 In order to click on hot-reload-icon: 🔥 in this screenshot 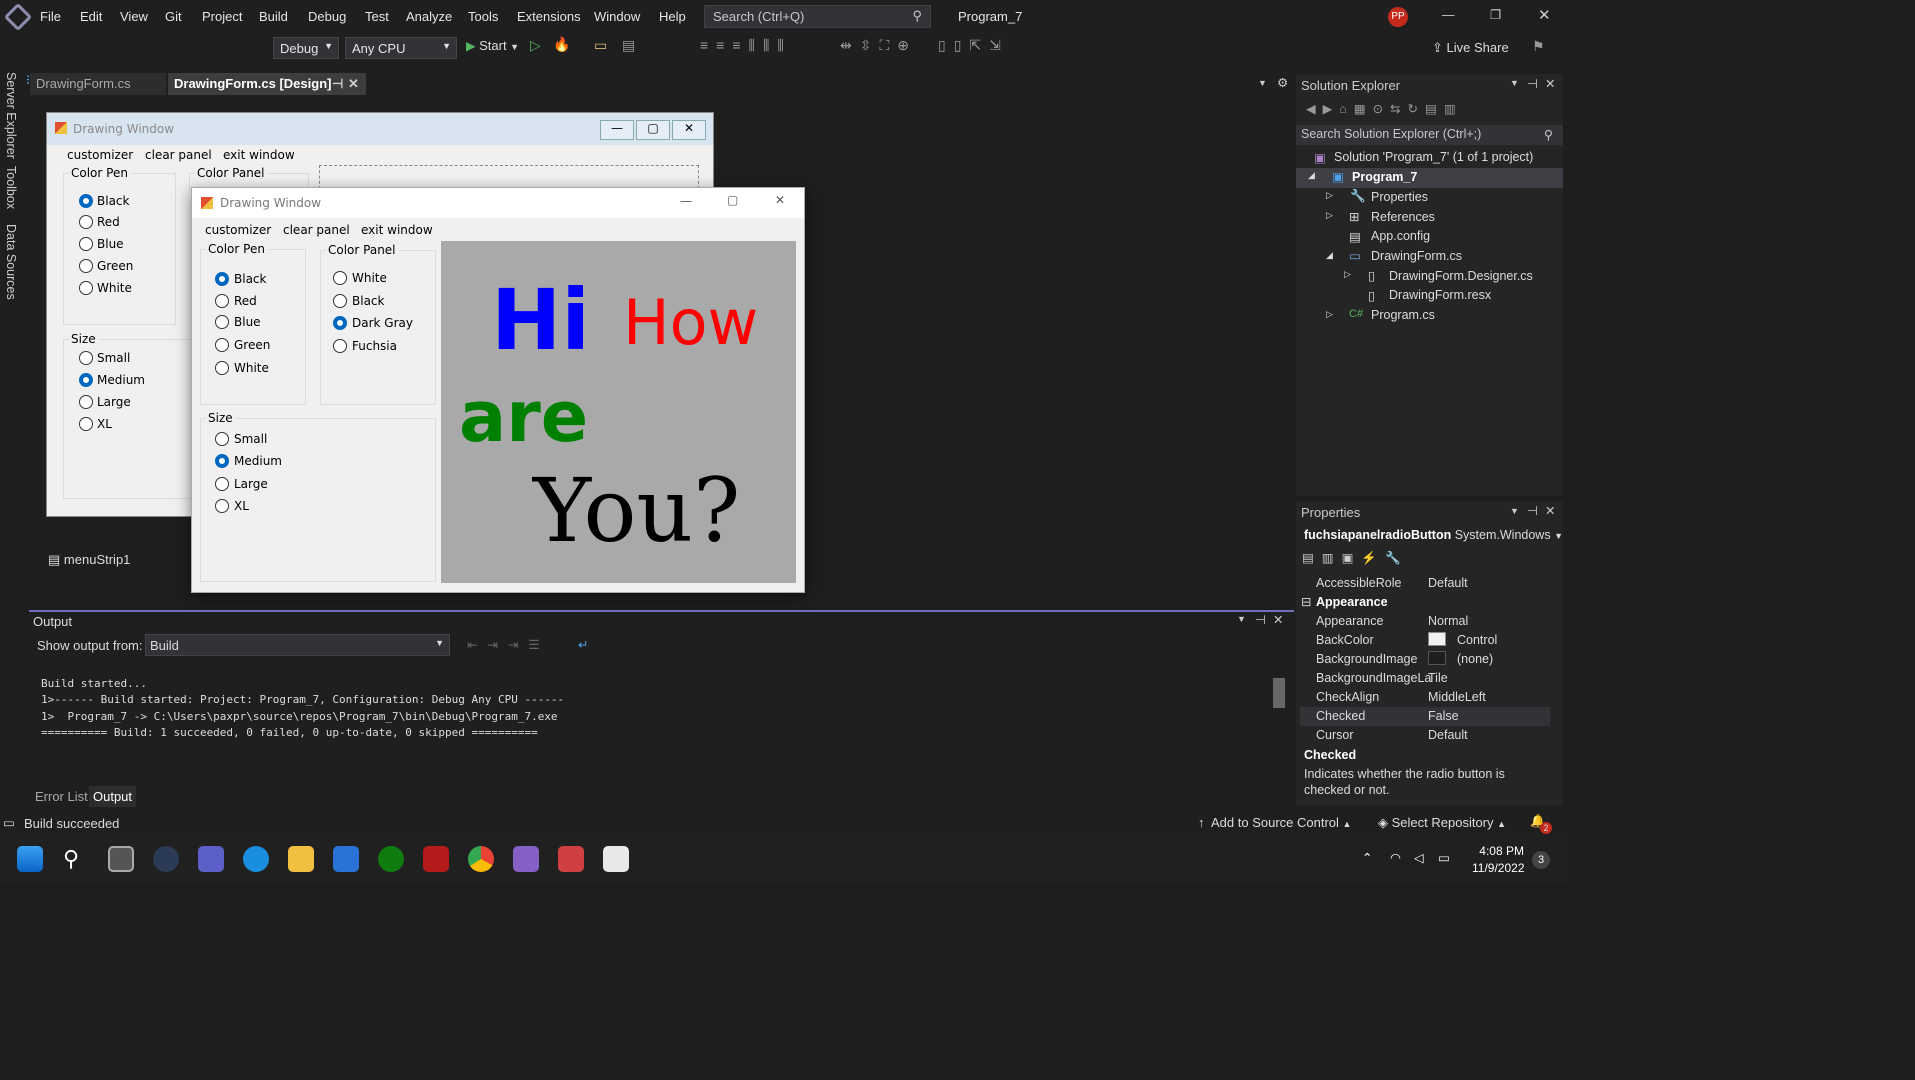, I will do `click(561, 44)`.